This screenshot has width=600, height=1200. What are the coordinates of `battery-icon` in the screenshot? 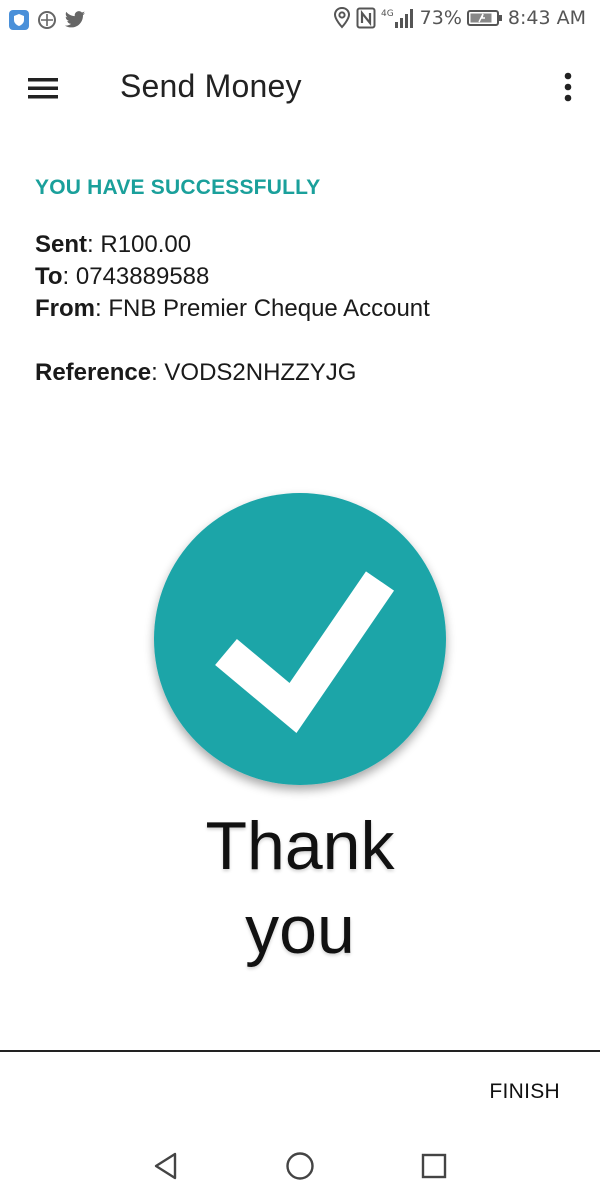 It's located at (484, 18).